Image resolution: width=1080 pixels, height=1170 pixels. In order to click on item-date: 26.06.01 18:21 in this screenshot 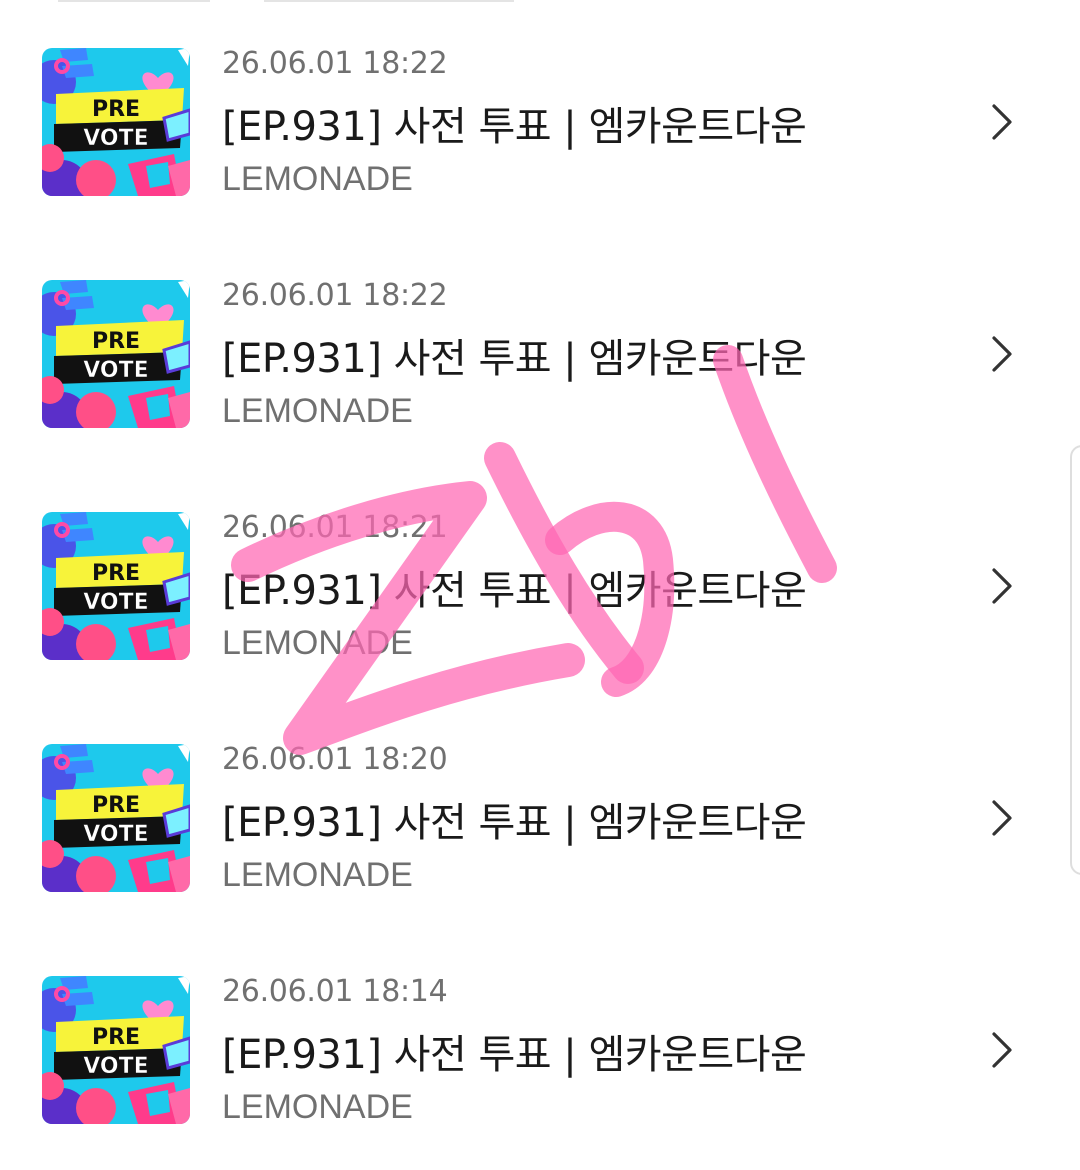, I will do `click(335, 527)`.